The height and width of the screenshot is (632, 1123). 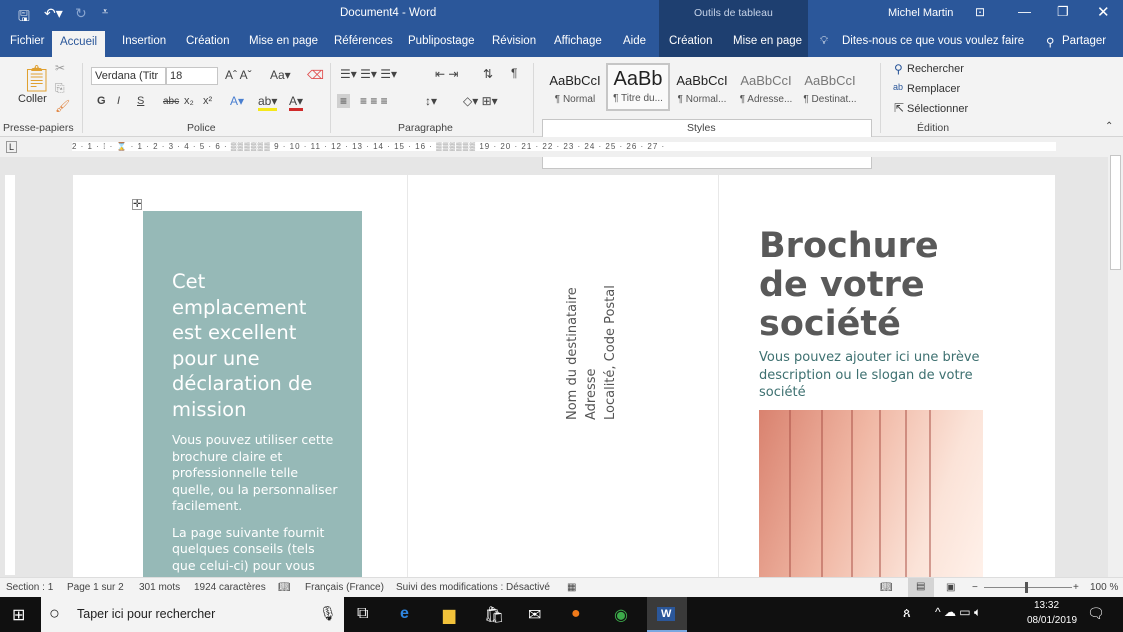 I want to click on paste-icon: 📋︎, so click(x=36, y=78).